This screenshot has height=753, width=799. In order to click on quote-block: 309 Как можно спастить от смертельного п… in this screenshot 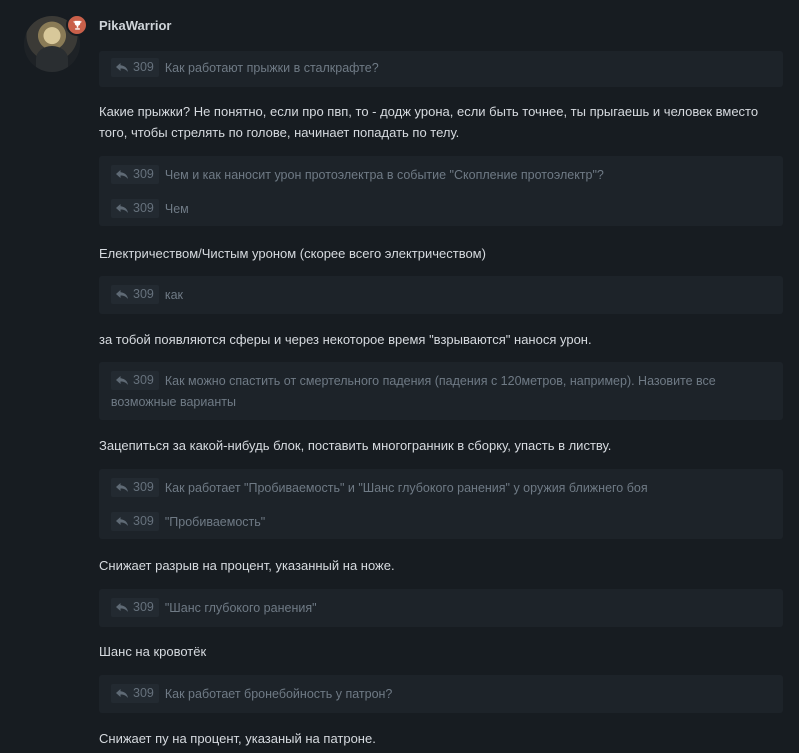, I will do `click(441, 391)`.